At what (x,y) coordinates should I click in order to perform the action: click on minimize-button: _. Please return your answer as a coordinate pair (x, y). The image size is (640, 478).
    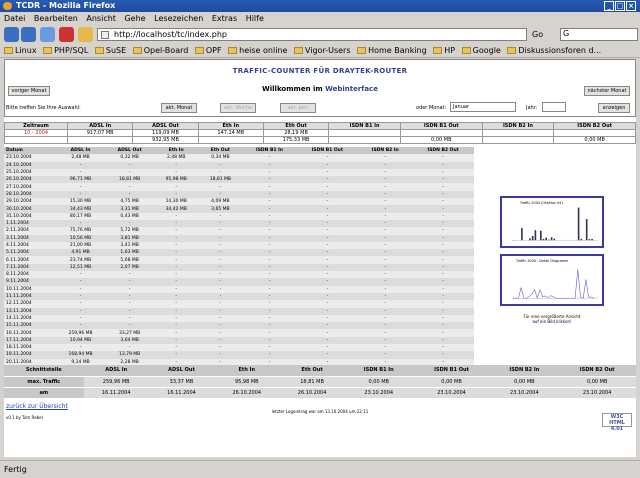
    Looking at the image, I should click on (609, 6).